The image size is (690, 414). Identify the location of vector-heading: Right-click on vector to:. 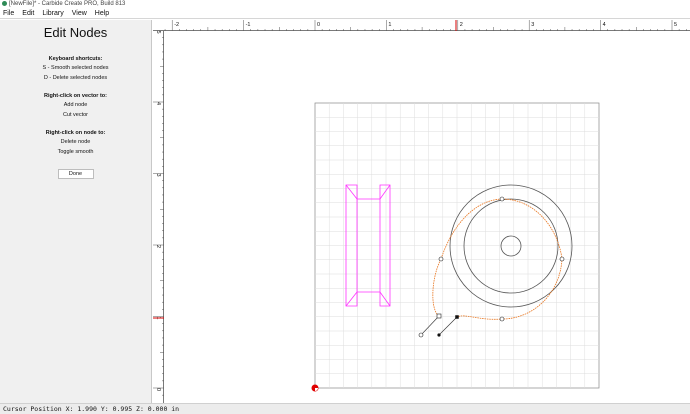
(75, 96).